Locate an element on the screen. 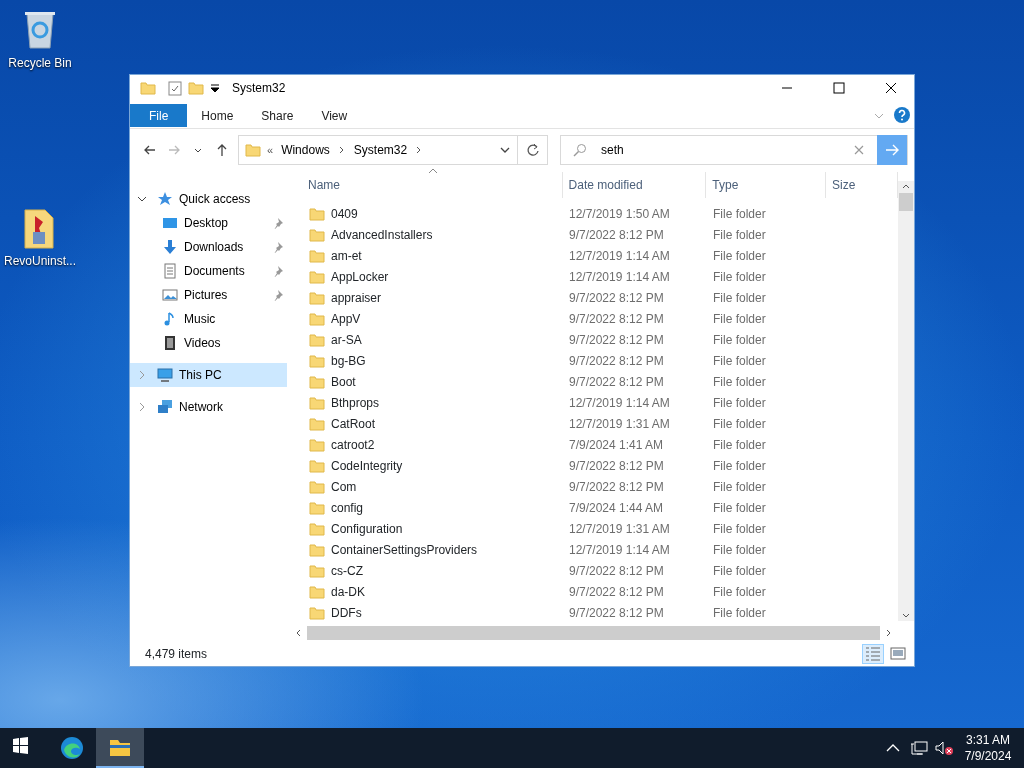 This screenshot has width=1024, height=768. muted-speaker-icon is located at coordinates (944, 748).